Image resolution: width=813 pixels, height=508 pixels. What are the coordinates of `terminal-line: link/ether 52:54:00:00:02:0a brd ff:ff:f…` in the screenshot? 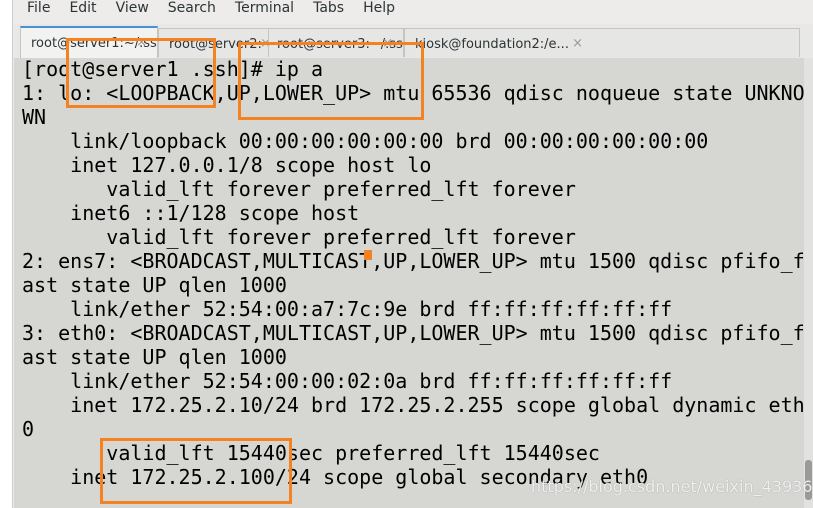 It's located at (347, 381).